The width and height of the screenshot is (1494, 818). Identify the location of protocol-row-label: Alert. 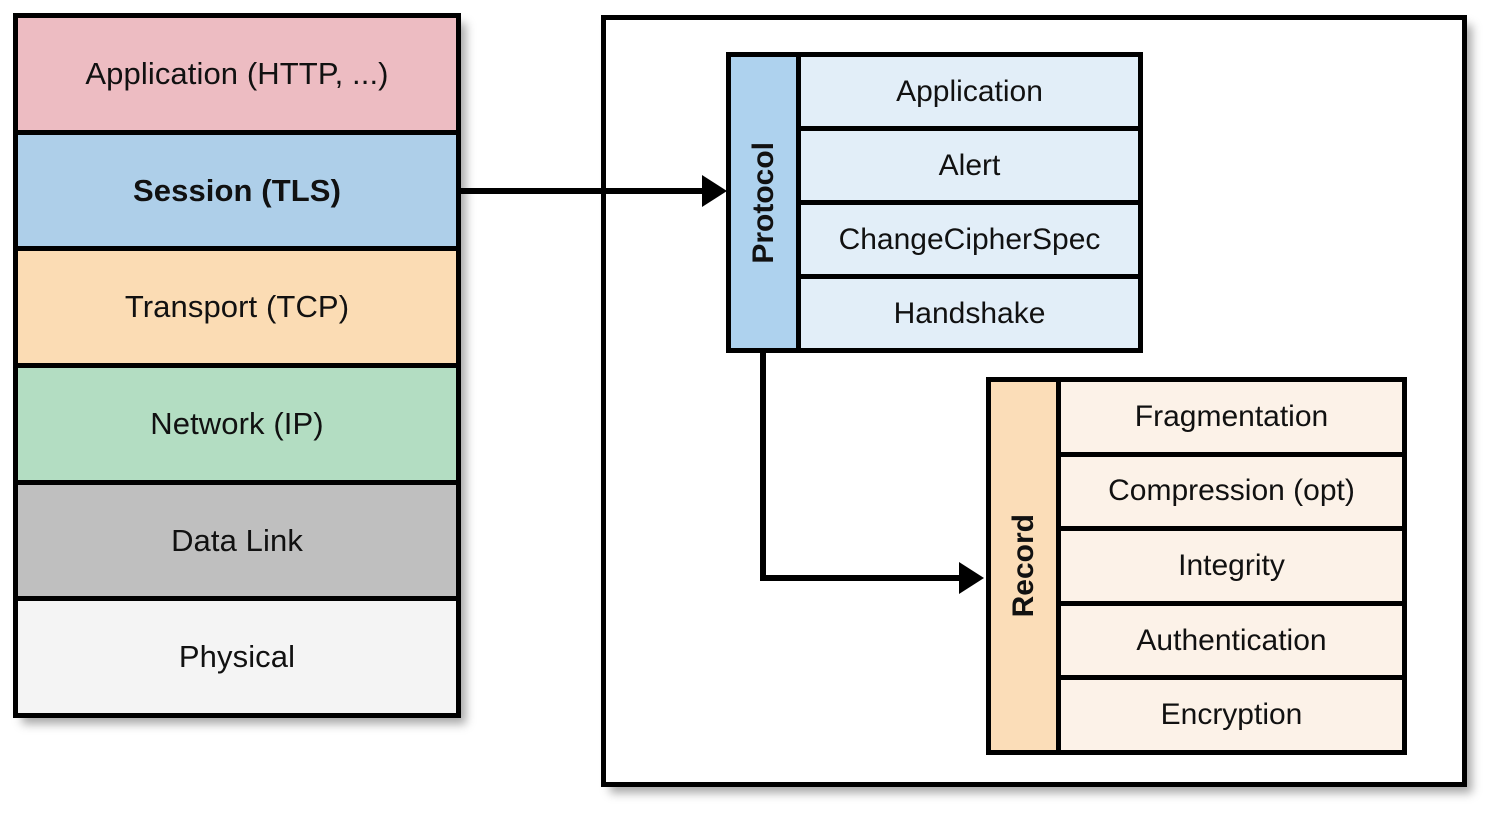
(969, 165).